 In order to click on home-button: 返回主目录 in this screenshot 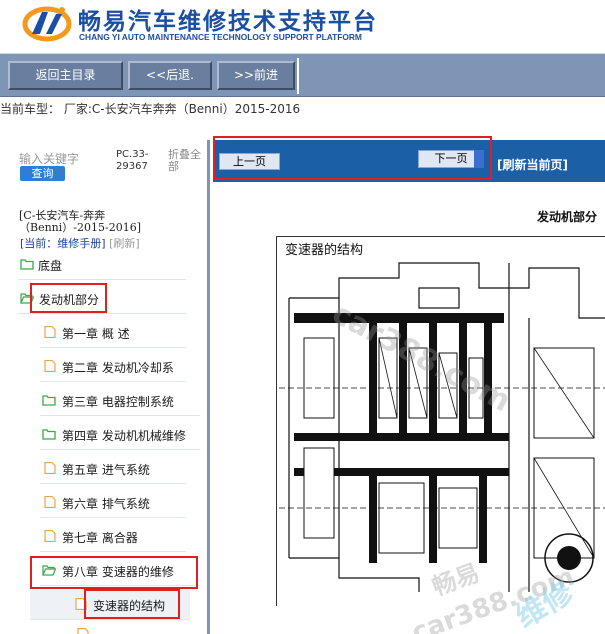, I will do `click(65, 75)`.